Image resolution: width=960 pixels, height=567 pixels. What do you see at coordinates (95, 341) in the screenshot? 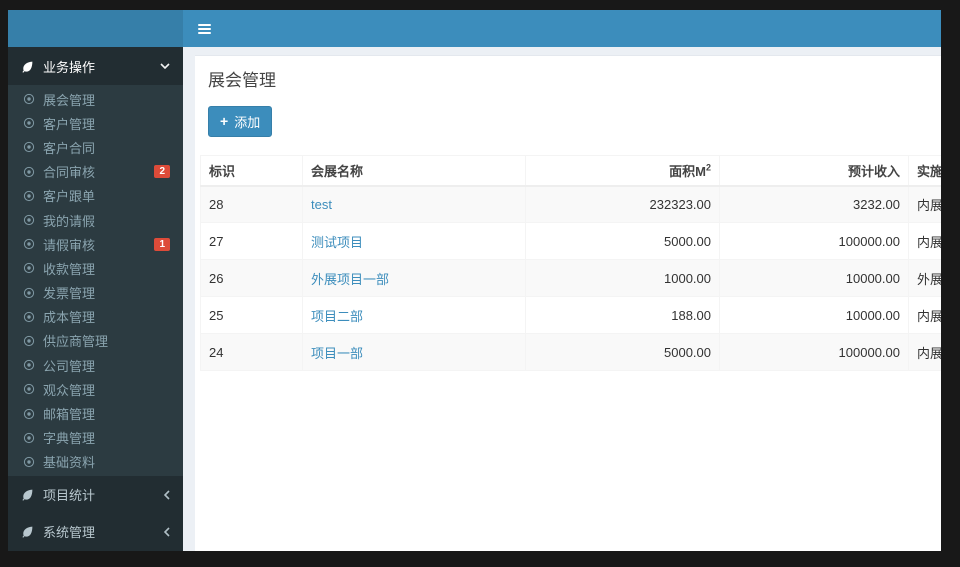
I see `sidebar-item-supplier-mgmt: 供应商管理` at bounding box center [95, 341].